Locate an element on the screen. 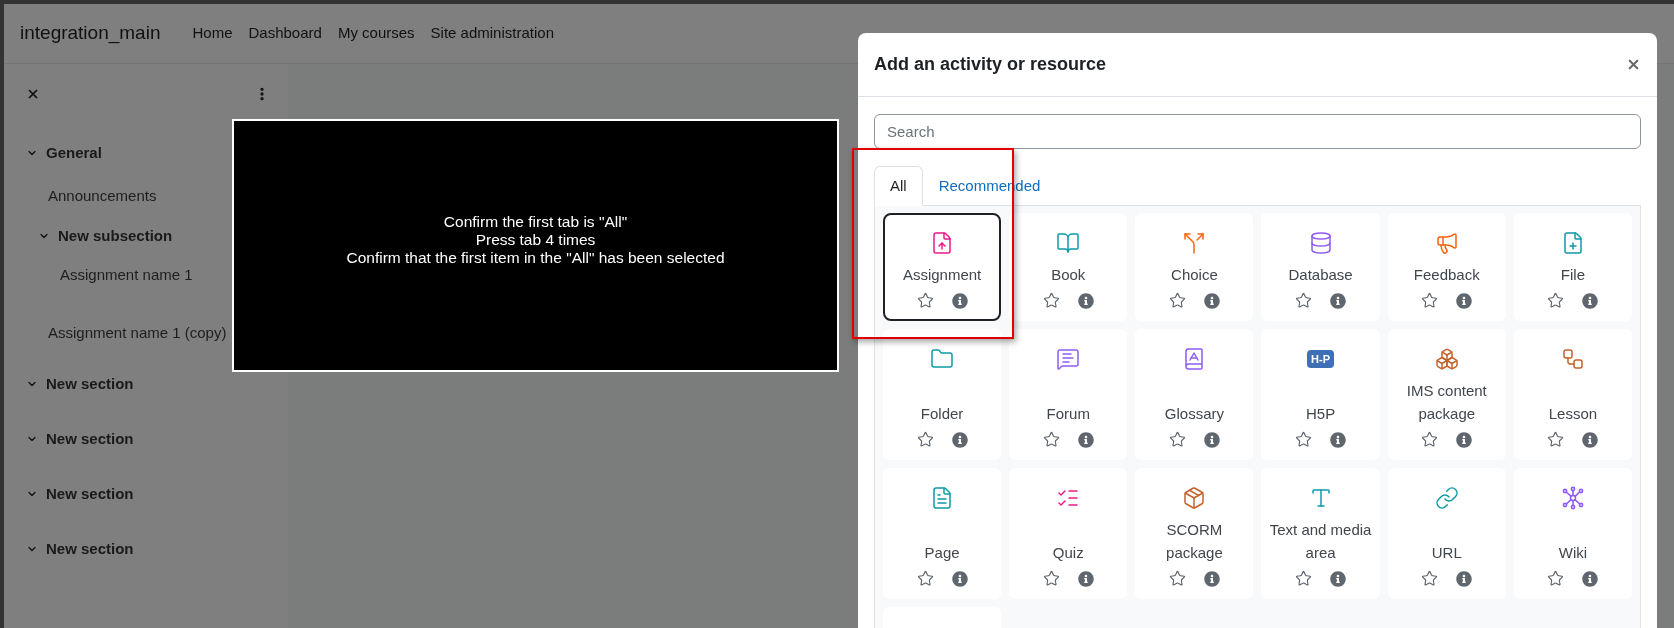 The width and height of the screenshot is (1674, 628). nav-link: Home is located at coordinates (212, 33).